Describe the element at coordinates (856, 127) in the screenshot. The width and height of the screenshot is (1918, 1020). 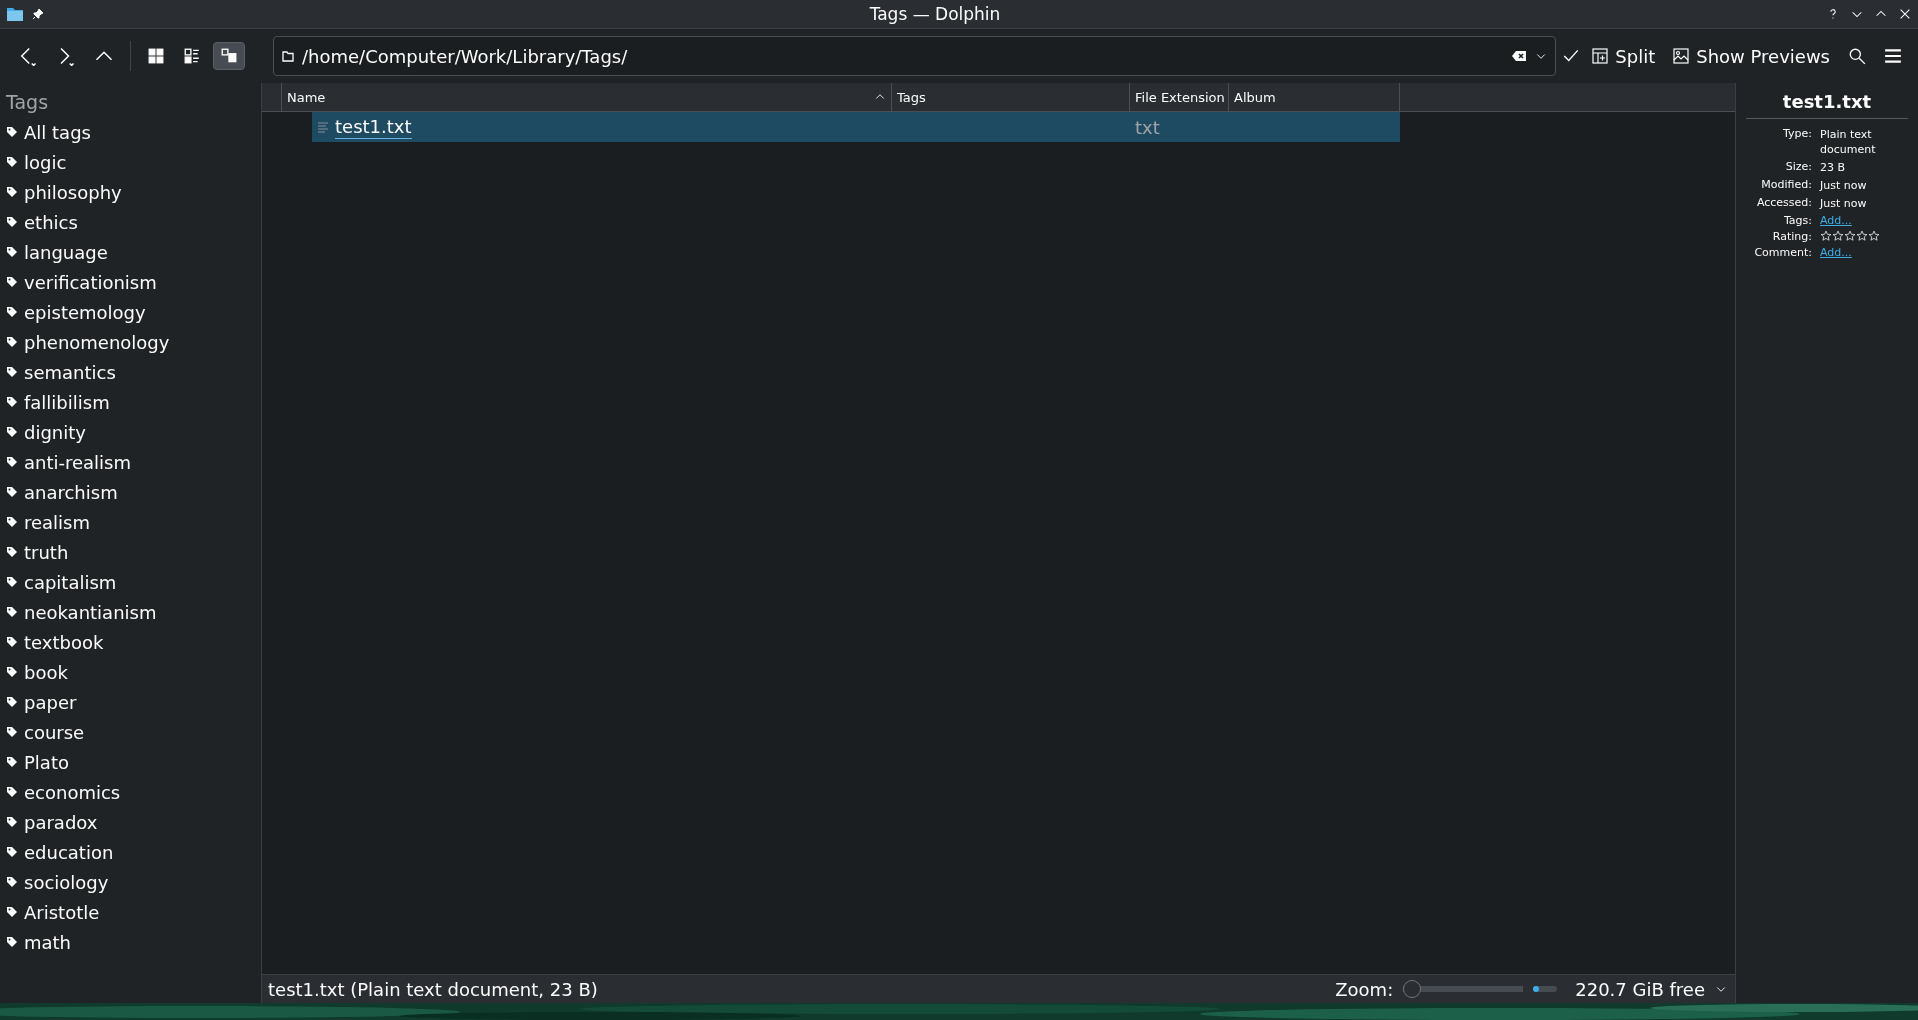
I see `file-row: test1.txt txt` at that location.